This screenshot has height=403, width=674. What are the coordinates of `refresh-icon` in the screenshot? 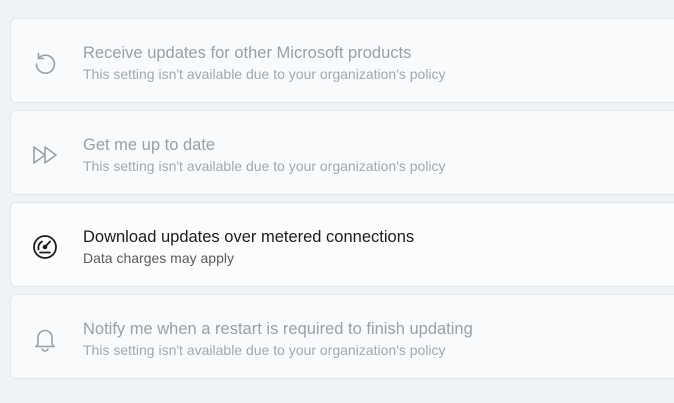 It's located at (45, 63).